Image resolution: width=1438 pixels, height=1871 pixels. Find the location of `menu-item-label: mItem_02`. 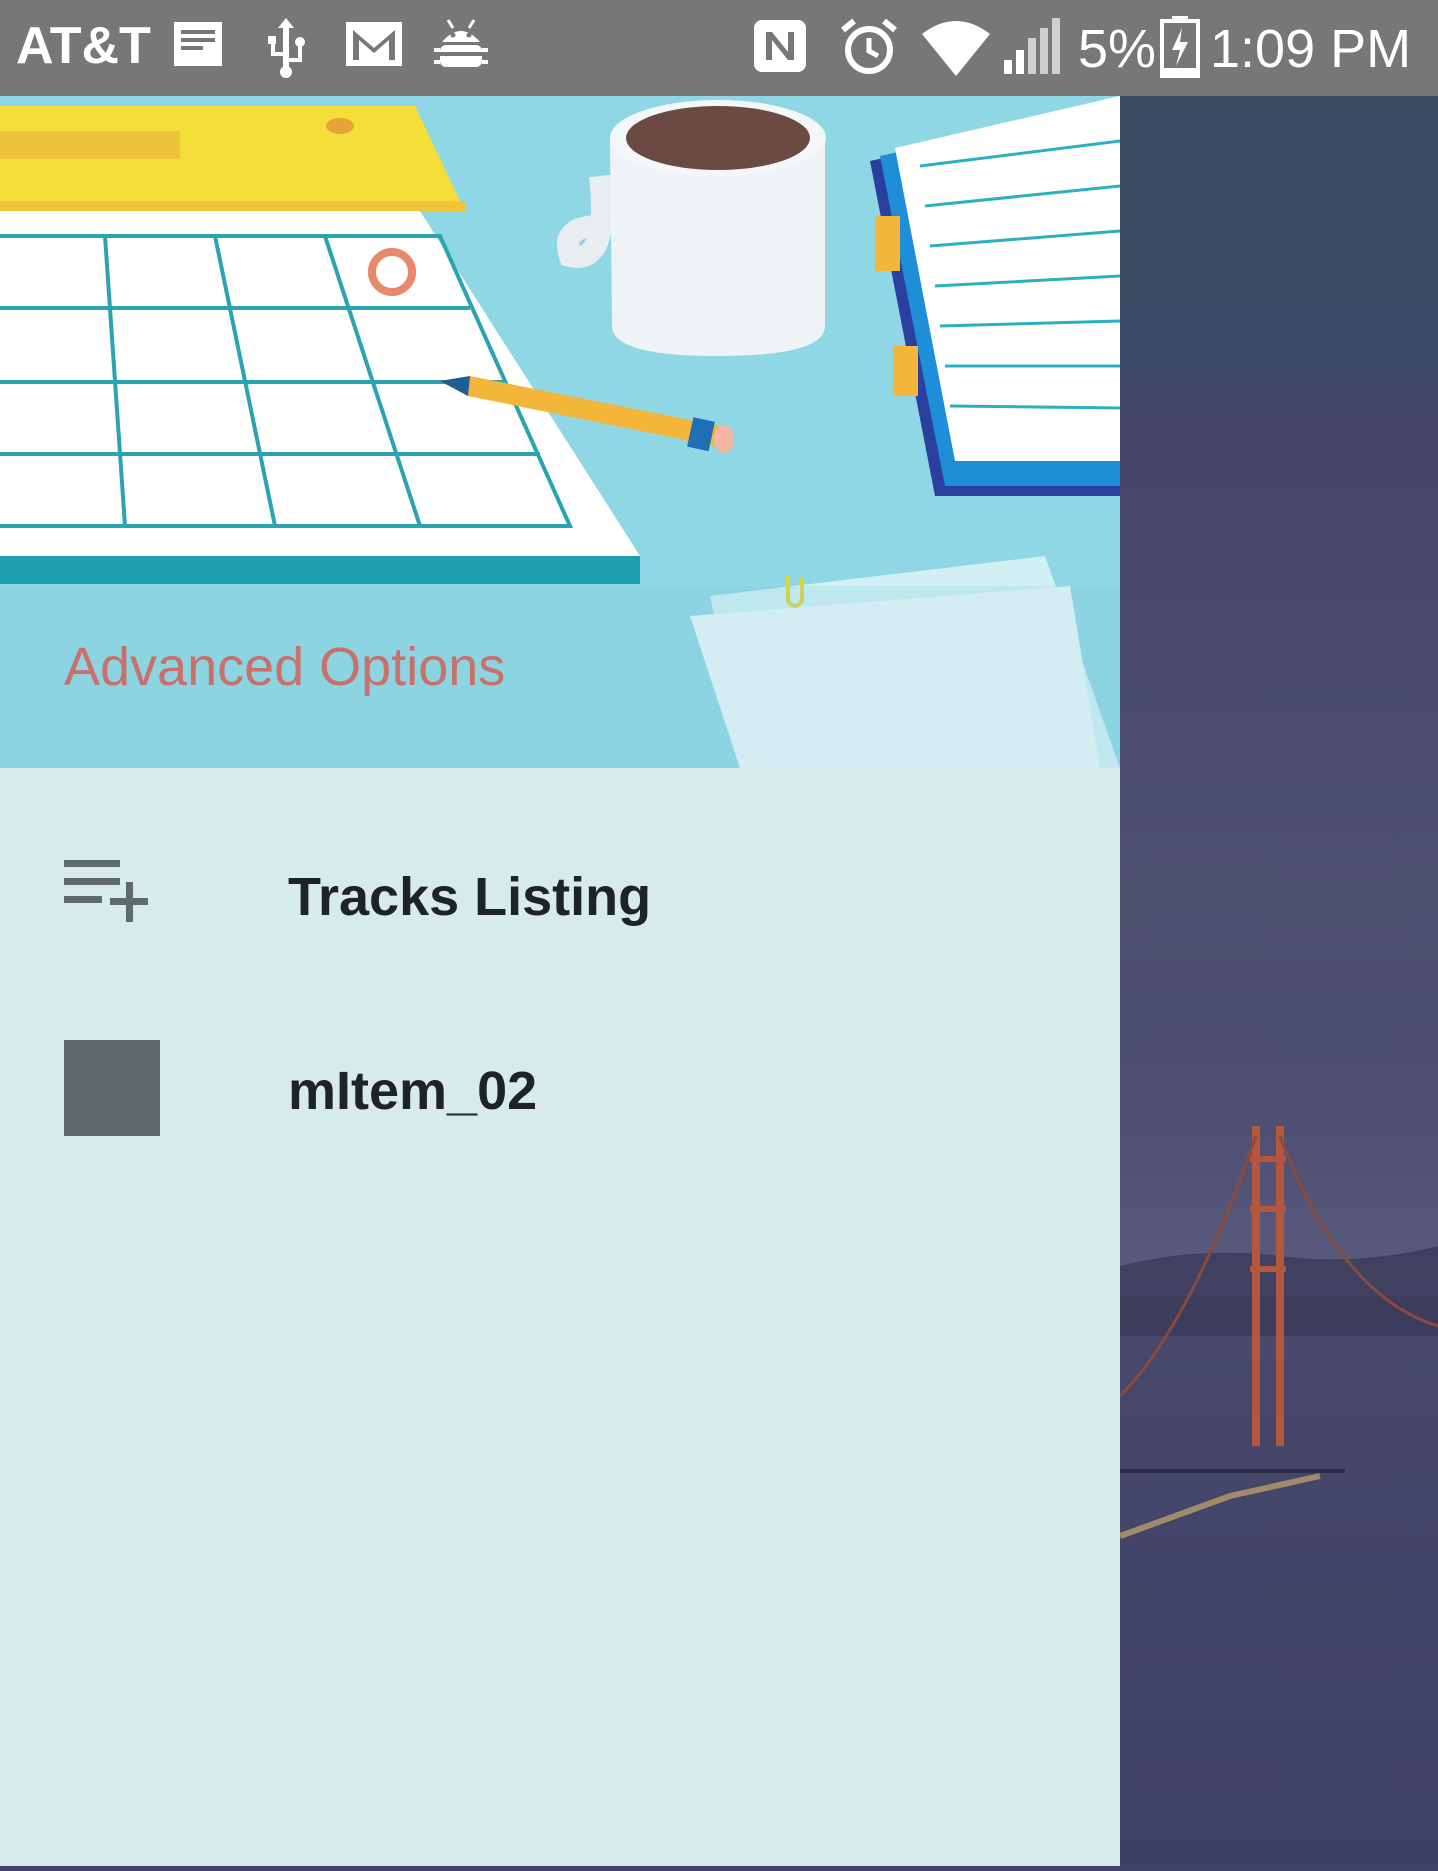

menu-item-label: mItem_02 is located at coordinates (413, 1091).